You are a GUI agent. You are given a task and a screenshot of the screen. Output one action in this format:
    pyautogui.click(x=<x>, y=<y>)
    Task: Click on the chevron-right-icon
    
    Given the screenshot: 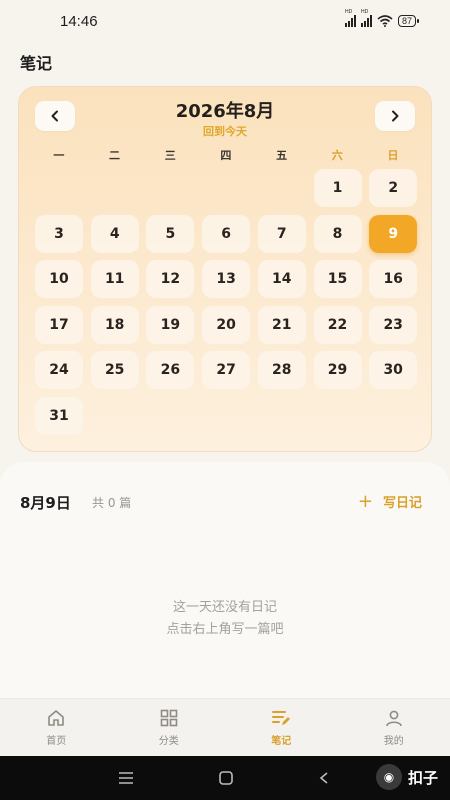 What is the action you would take?
    pyautogui.click(x=395, y=116)
    